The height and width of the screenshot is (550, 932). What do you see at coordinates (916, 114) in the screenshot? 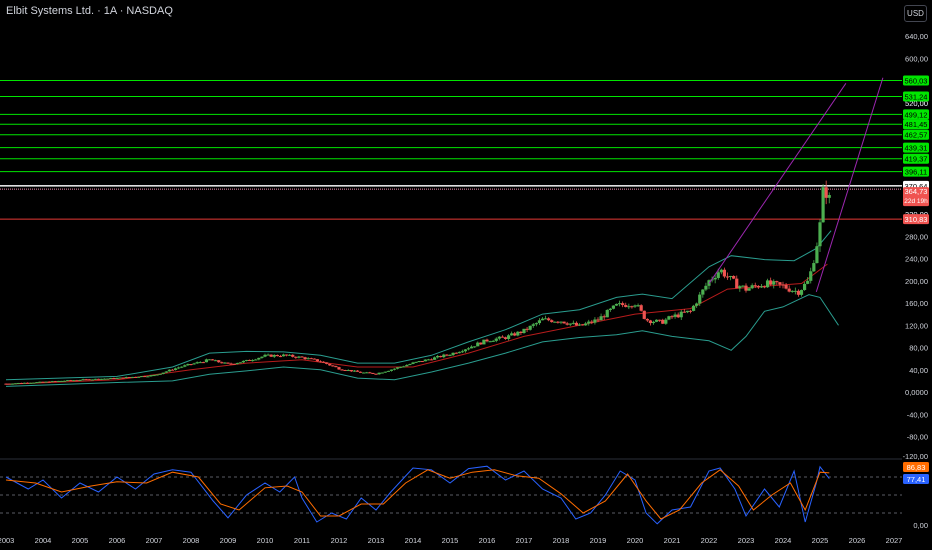
I see `level-tag-2: 499,12` at bounding box center [916, 114].